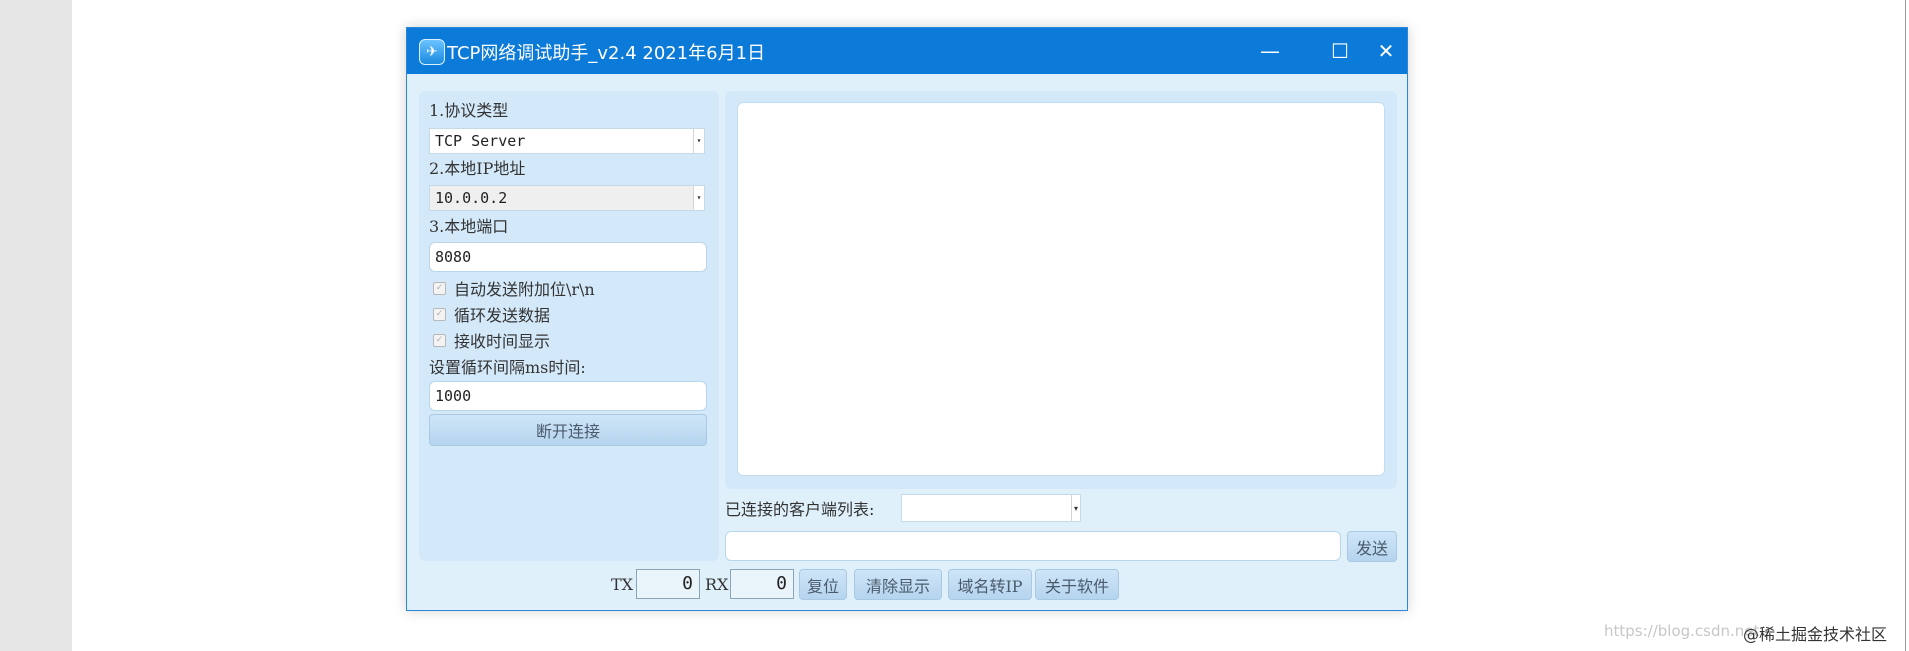 The height and width of the screenshot is (651, 1909). I want to click on watermark-community: @稀土掘金技术社区, so click(1815, 634).